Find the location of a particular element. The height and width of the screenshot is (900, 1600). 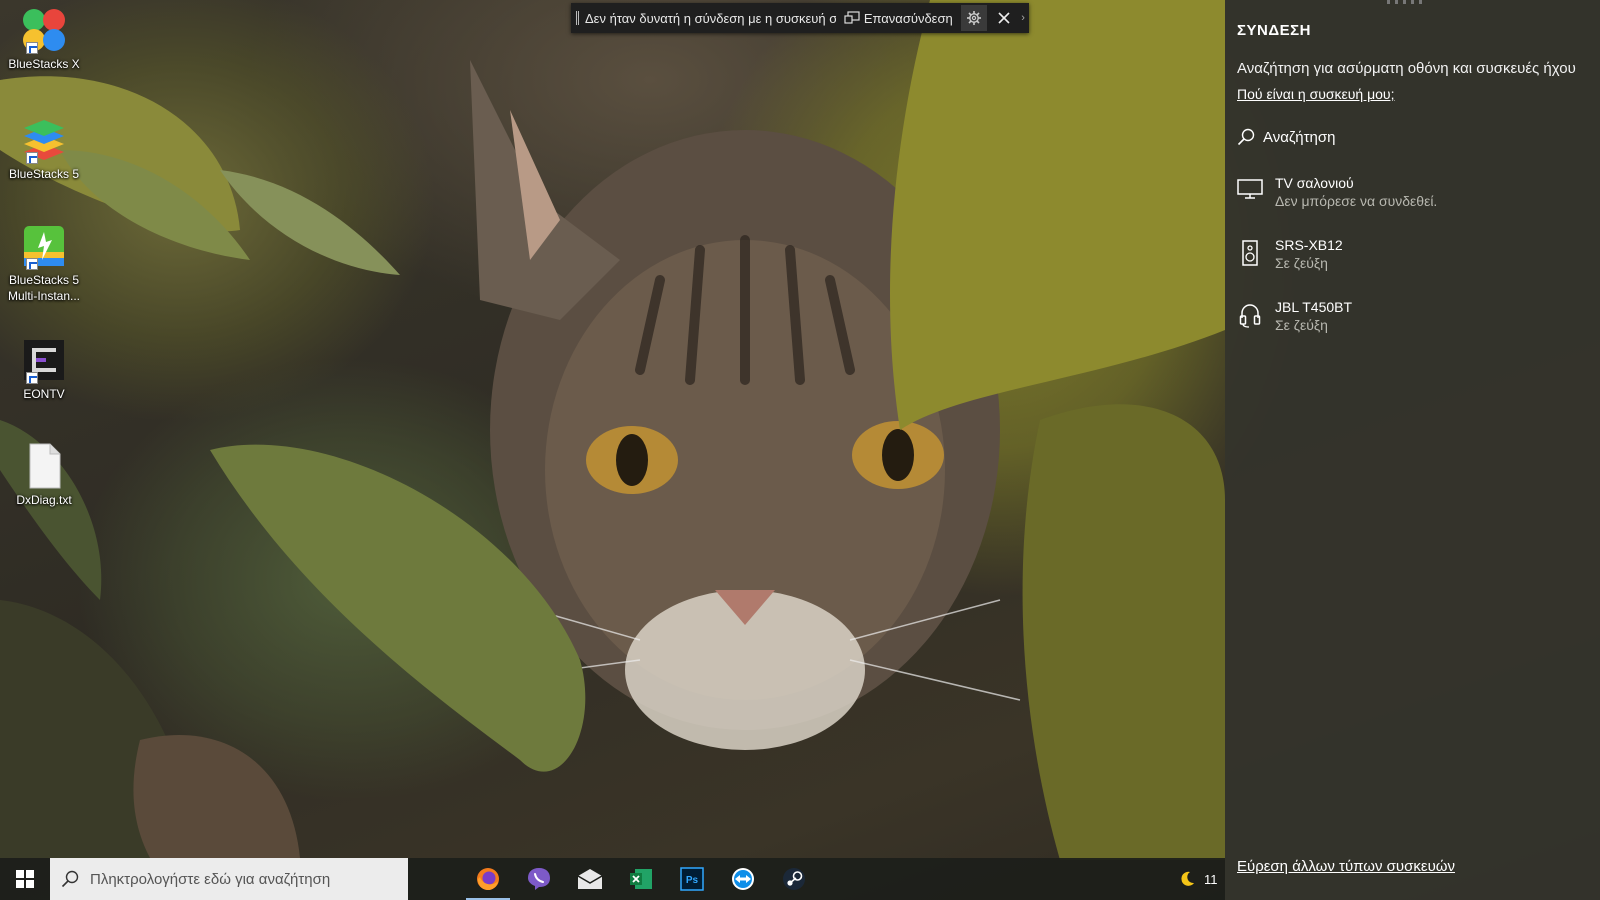

device-name: JBL T450BT is located at coordinates (1314, 307).